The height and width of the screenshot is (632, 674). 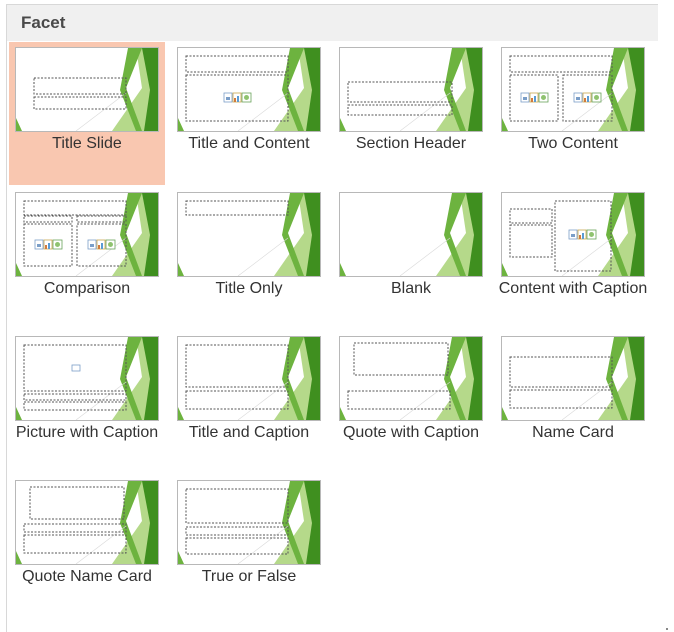 I want to click on layout-label: Title Slide, so click(x=87, y=143).